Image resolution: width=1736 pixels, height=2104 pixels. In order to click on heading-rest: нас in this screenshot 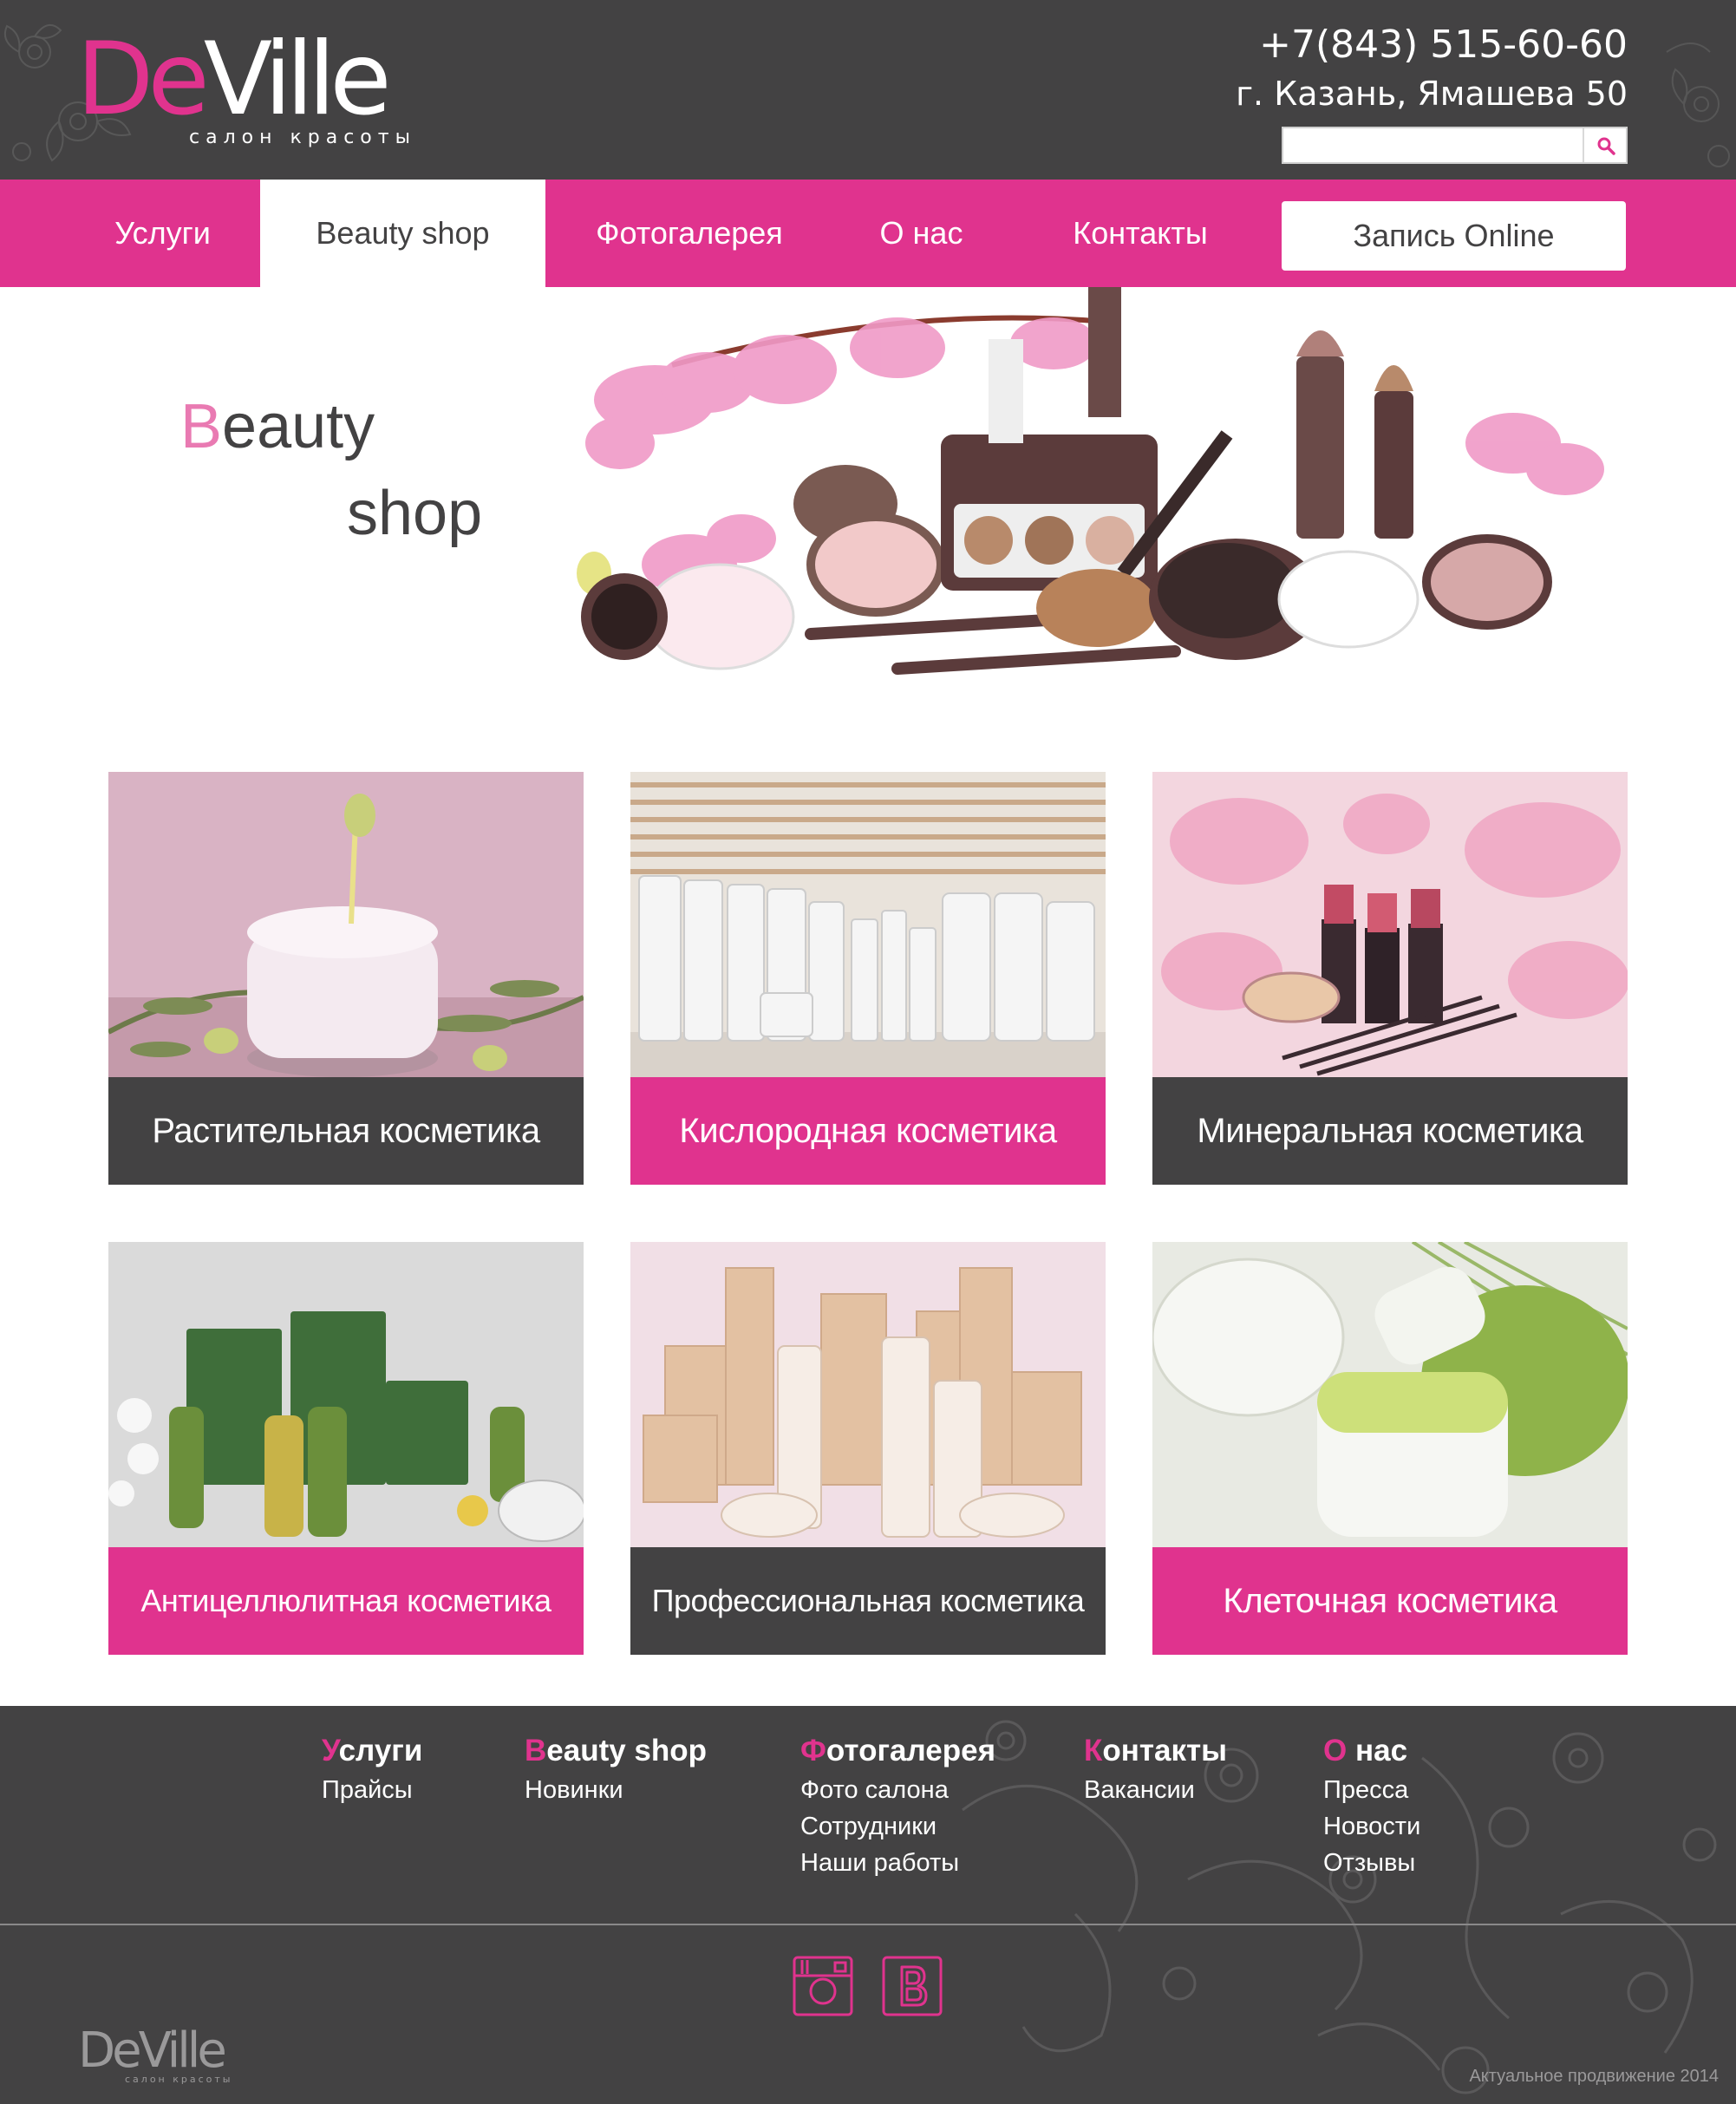, I will do `click(1377, 1750)`.